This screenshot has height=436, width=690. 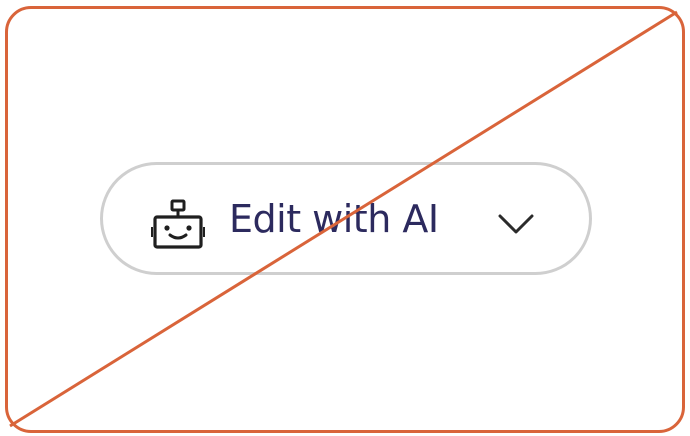 I want to click on robot-icon, so click(x=178, y=224).